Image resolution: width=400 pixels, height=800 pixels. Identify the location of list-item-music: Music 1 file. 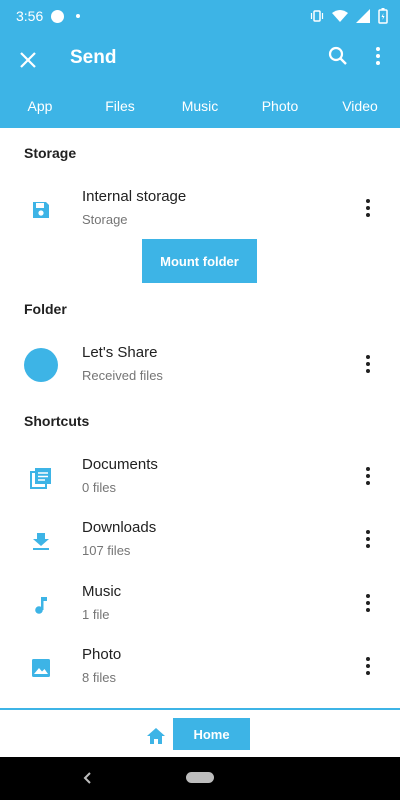
(200, 604).